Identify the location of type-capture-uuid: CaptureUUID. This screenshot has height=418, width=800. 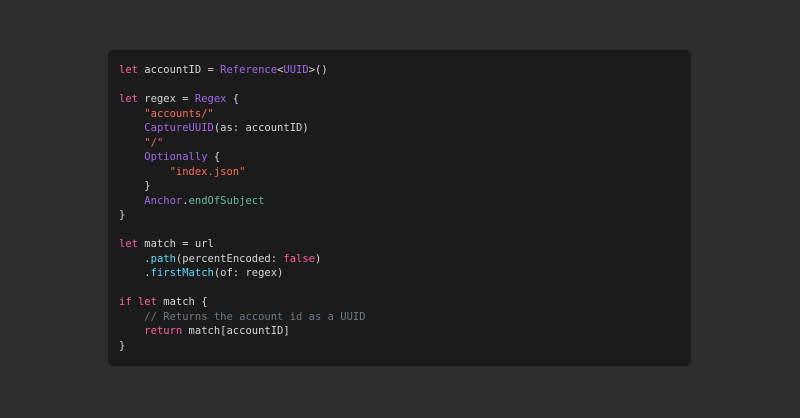
(179, 128).